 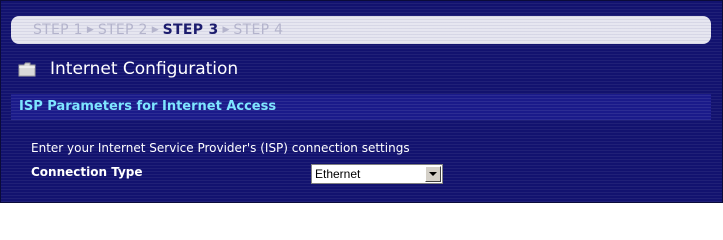 What do you see at coordinates (258, 30) in the screenshot?
I see `step-4: STEP 4` at bounding box center [258, 30].